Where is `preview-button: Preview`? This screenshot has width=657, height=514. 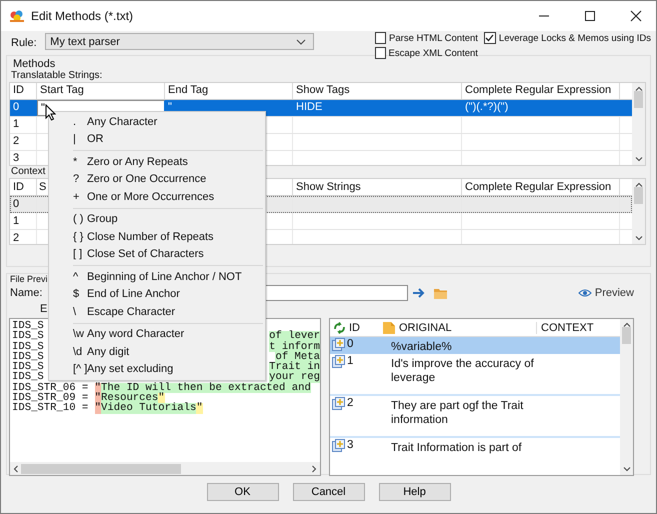
preview-button: Preview is located at coordinates (606, 293).